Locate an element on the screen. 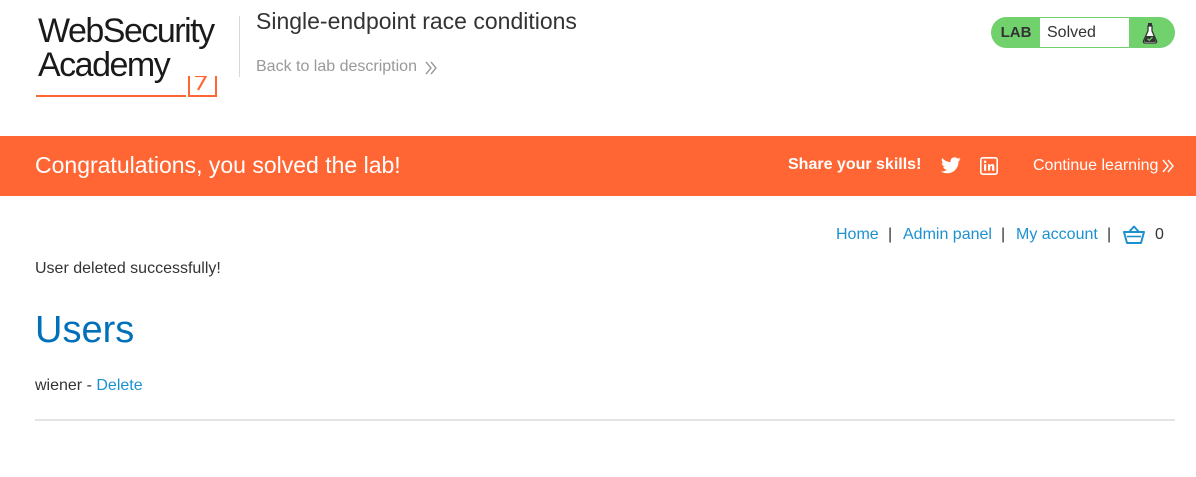 Image resolution: width=1196 pixels, height=477 pixels. page-title: Users is located at coordinates (85, 330).